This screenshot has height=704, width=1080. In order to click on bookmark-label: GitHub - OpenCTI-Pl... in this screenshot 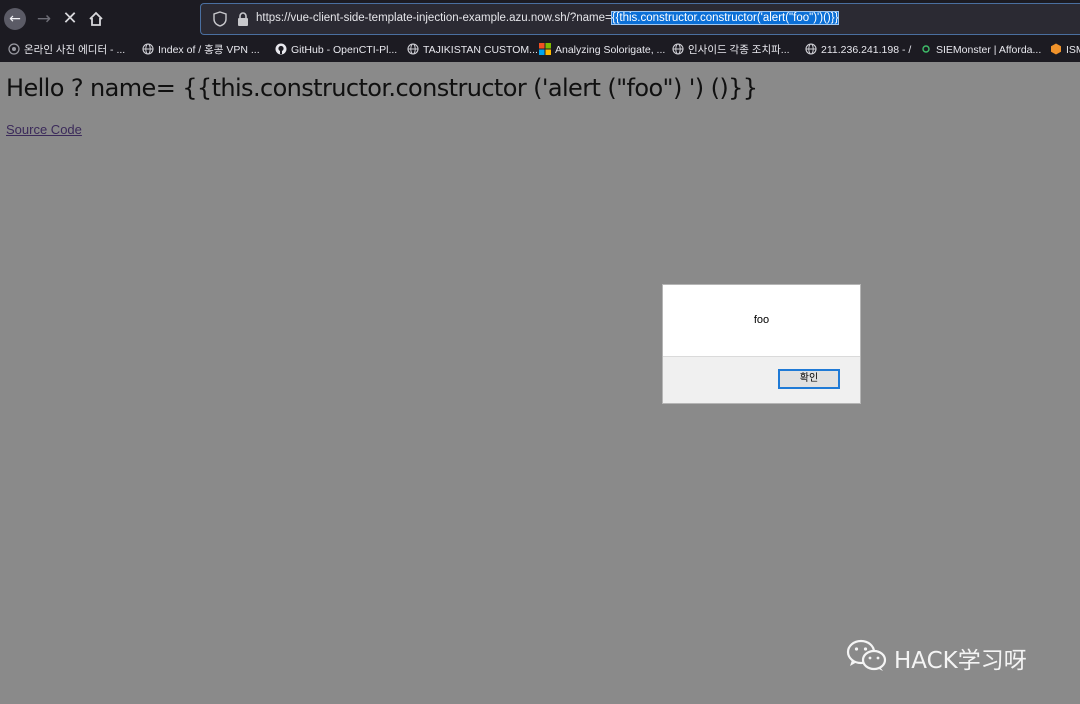, I will do `click(344, 50)`.